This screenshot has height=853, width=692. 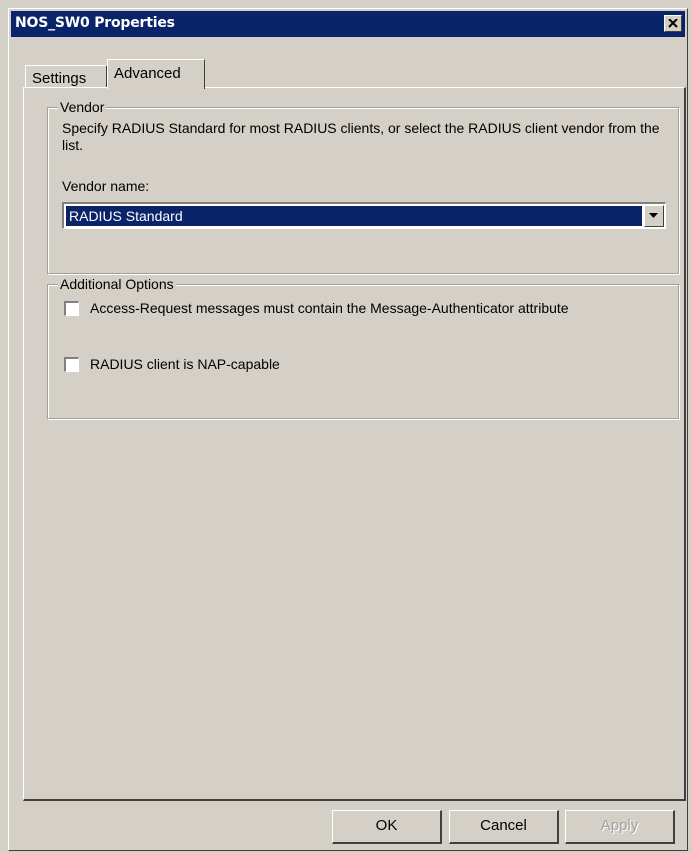 What do you see at coordinates (348, 24) in the screenshot?
I see `title-bar: NOS_SW0 Properties` at bounding box center [348, 24].